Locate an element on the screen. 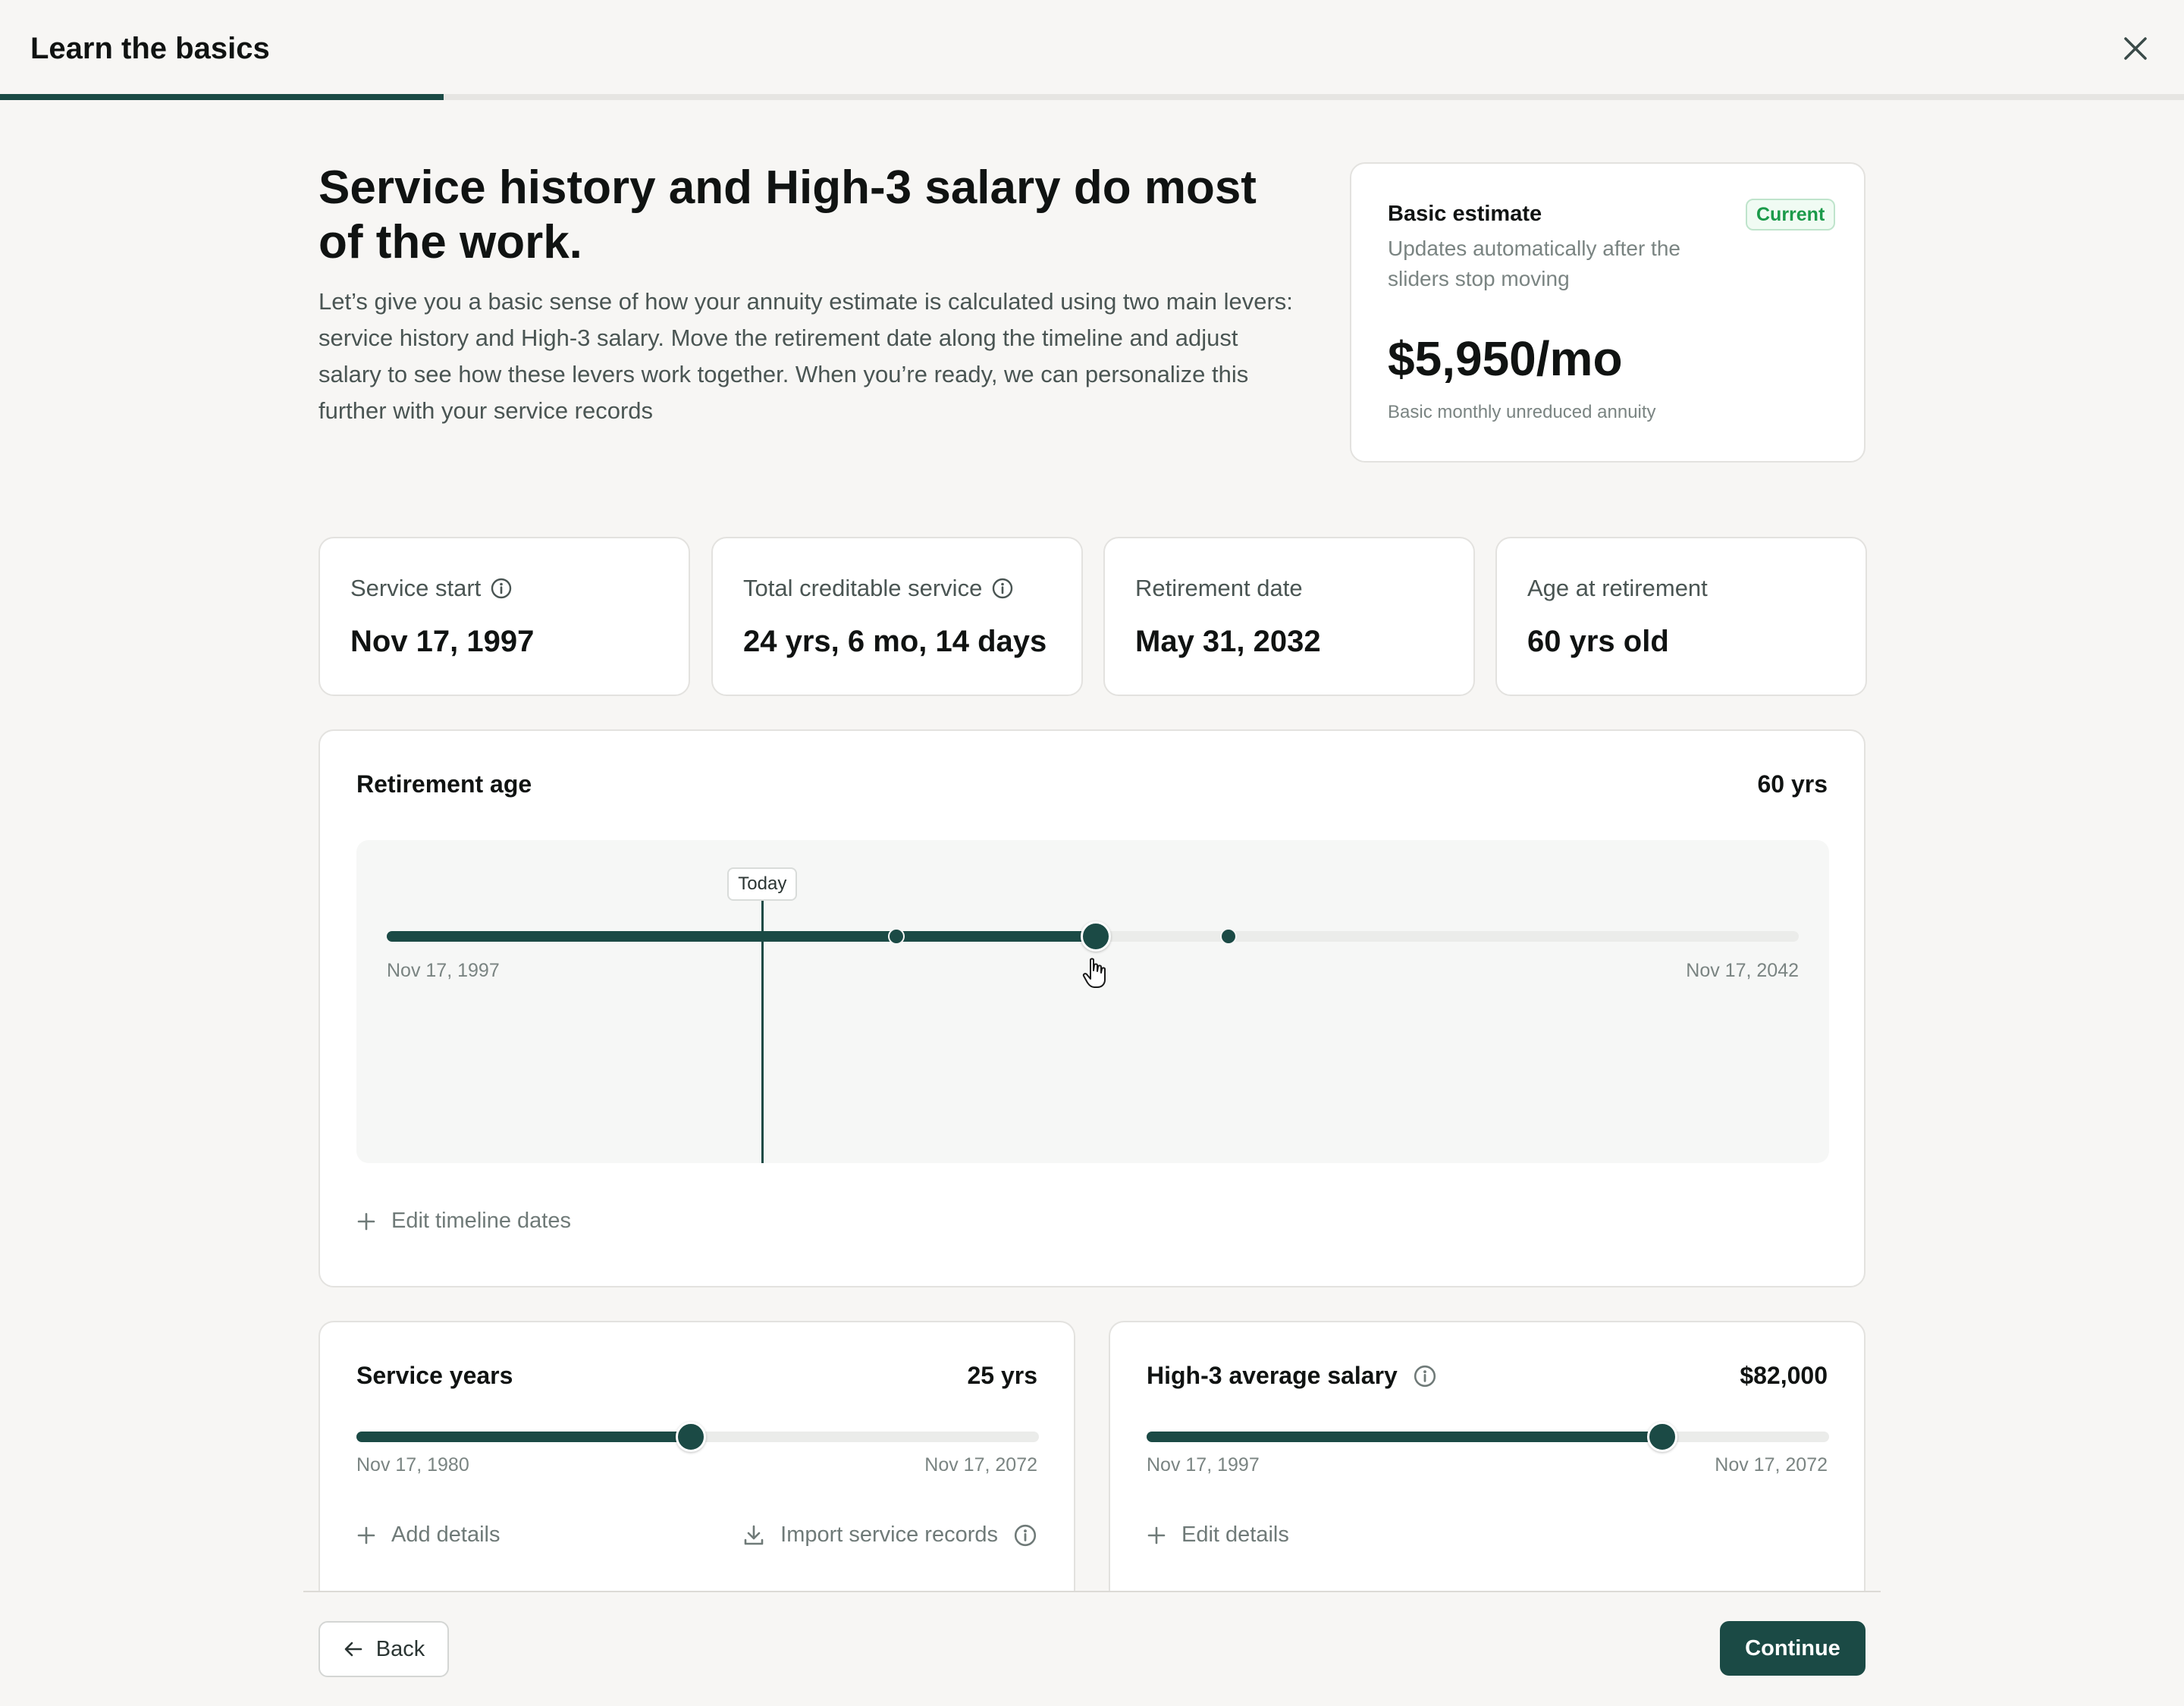 Image resolution: width=2184 pixels, height=1706 pixels. edit-timeline-dates-button: Edit timeline dates is located at coordinates (463, 1222).